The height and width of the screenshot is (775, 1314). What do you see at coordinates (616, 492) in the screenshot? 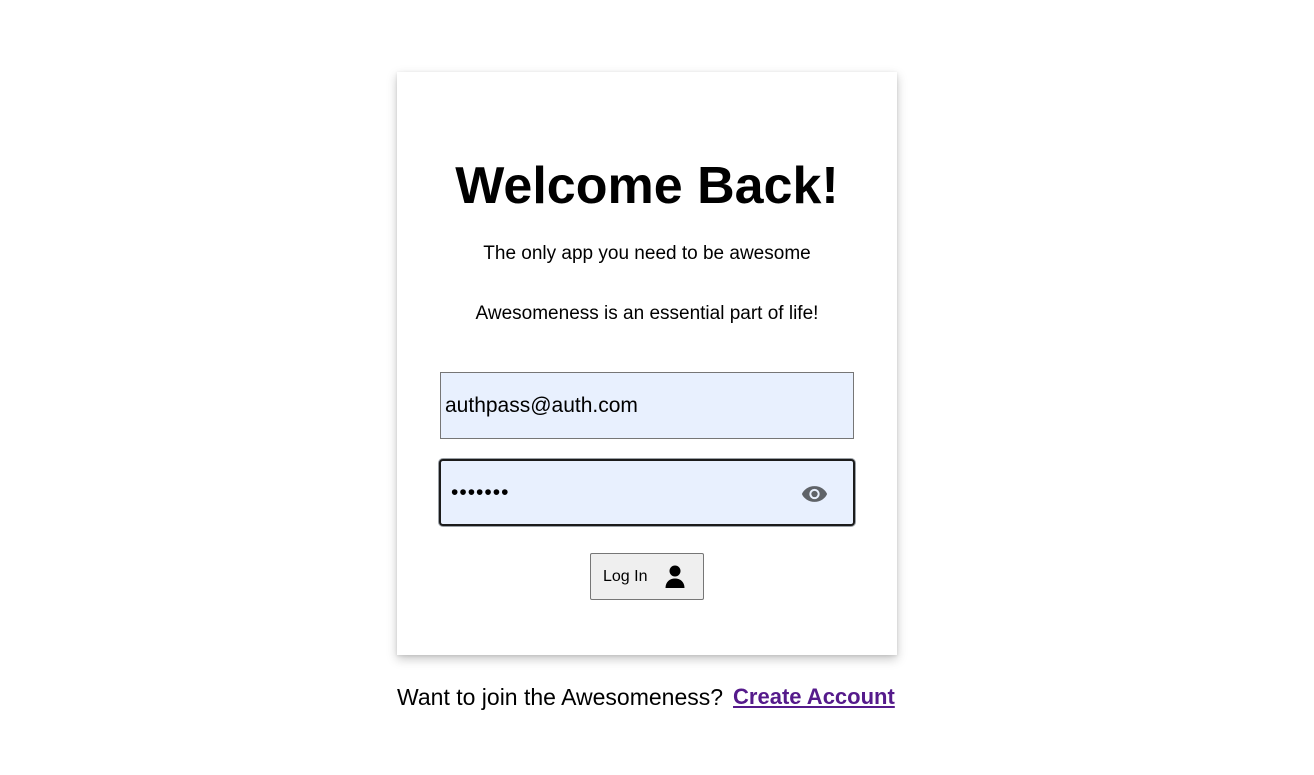
I see `password-field` at bounding box center [616, 492].